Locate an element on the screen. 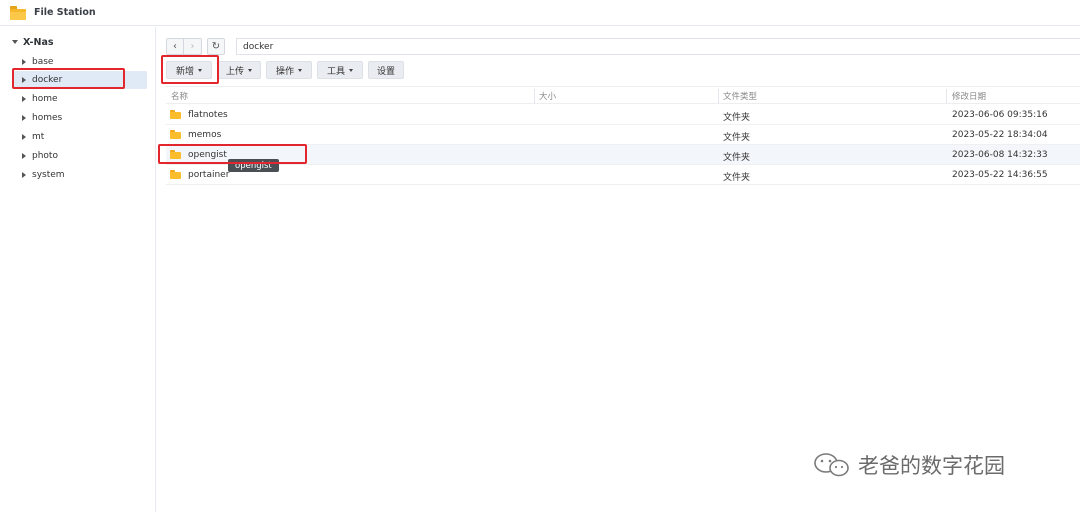  sidebar-item-label: photo is located at coordinates (45, 156).